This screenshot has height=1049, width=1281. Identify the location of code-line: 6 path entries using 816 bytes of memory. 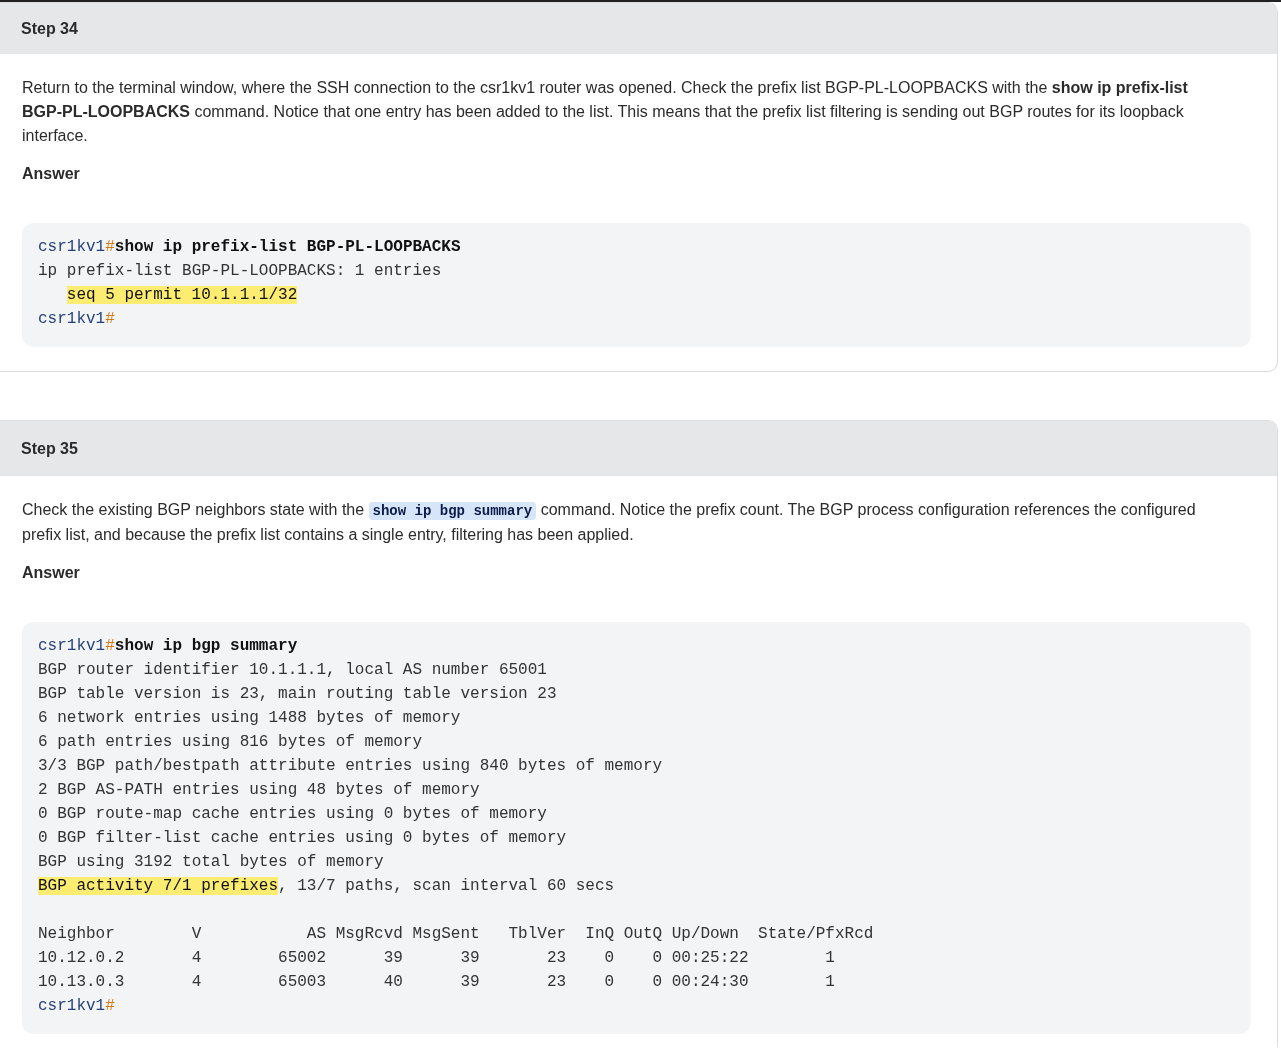
(230, 742).